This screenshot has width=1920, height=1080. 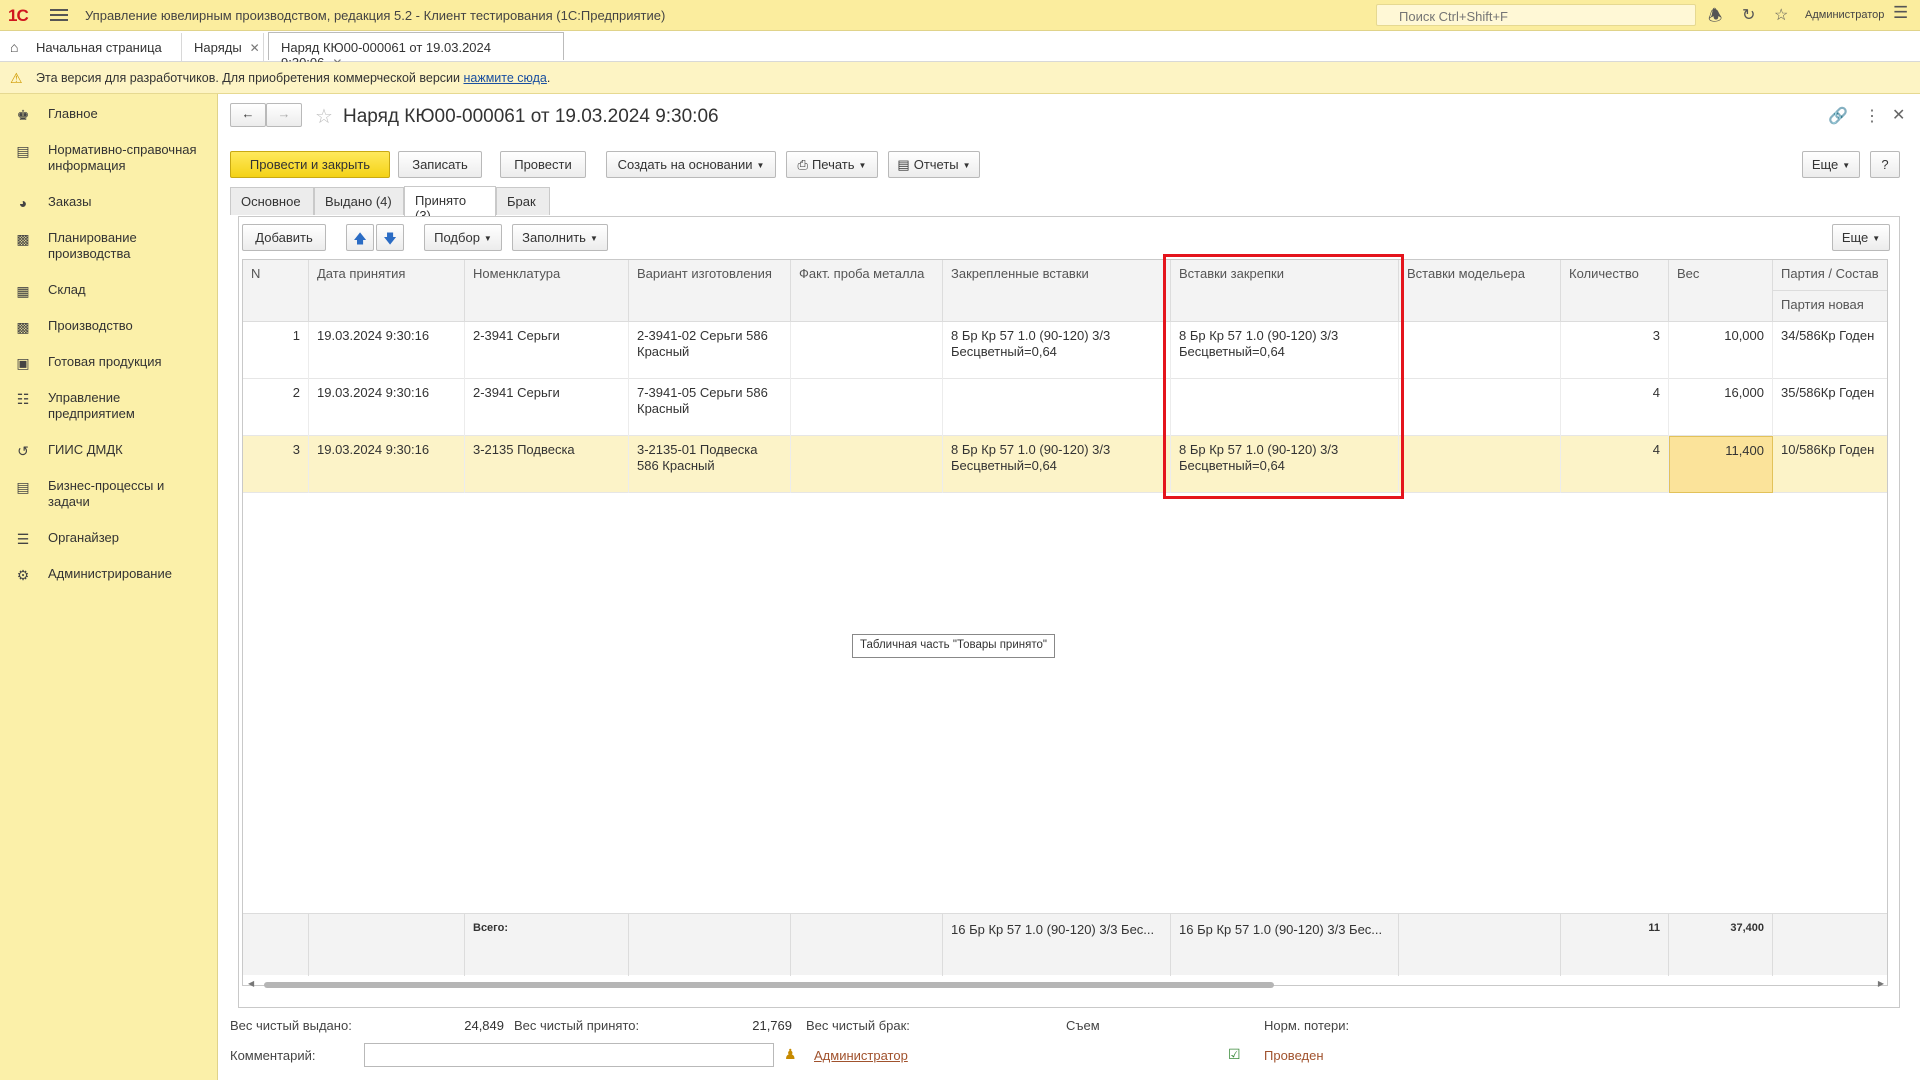 I want to click on close-icon: ✕, so click(x=255, y=48).